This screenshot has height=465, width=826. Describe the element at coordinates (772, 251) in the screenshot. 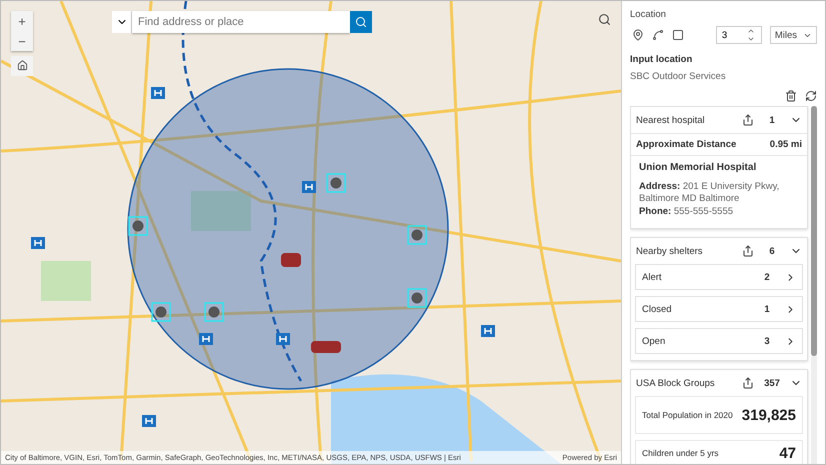

I see `section-count: 6` at that location.